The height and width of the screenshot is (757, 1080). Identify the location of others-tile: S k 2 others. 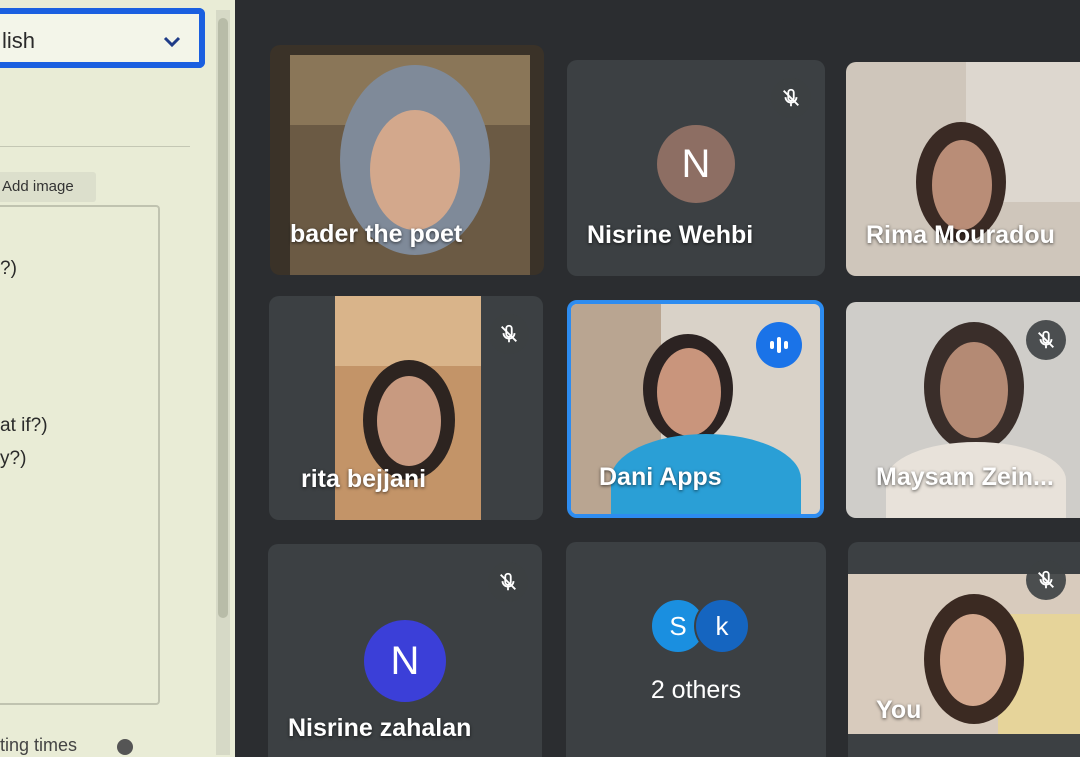
(696, 649).